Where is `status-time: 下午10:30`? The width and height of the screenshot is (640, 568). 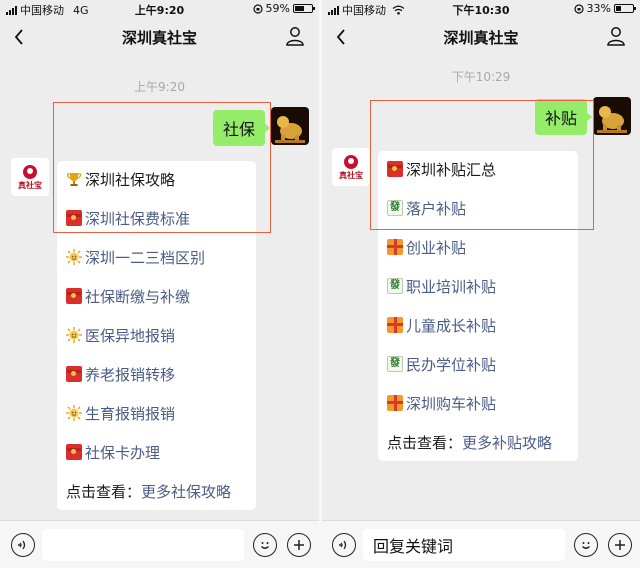 status-time: 下午10:30 is located at coordinates (481, 10).